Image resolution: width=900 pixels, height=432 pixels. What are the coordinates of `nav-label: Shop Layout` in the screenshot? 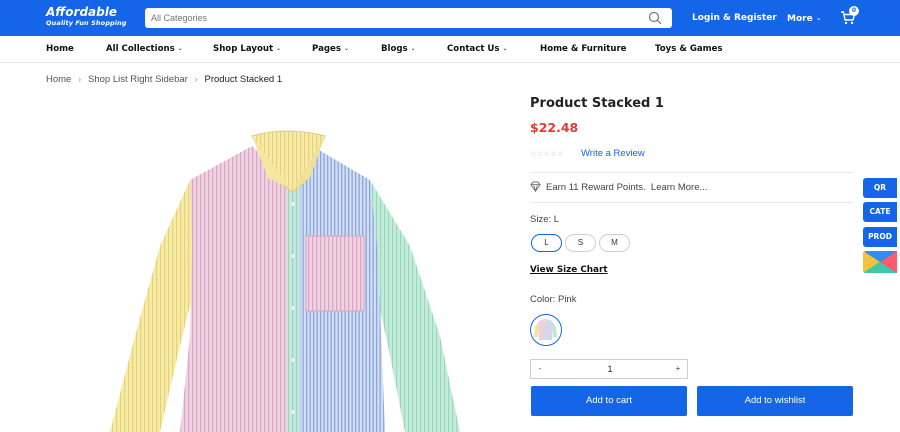 It's located at (243, 49).